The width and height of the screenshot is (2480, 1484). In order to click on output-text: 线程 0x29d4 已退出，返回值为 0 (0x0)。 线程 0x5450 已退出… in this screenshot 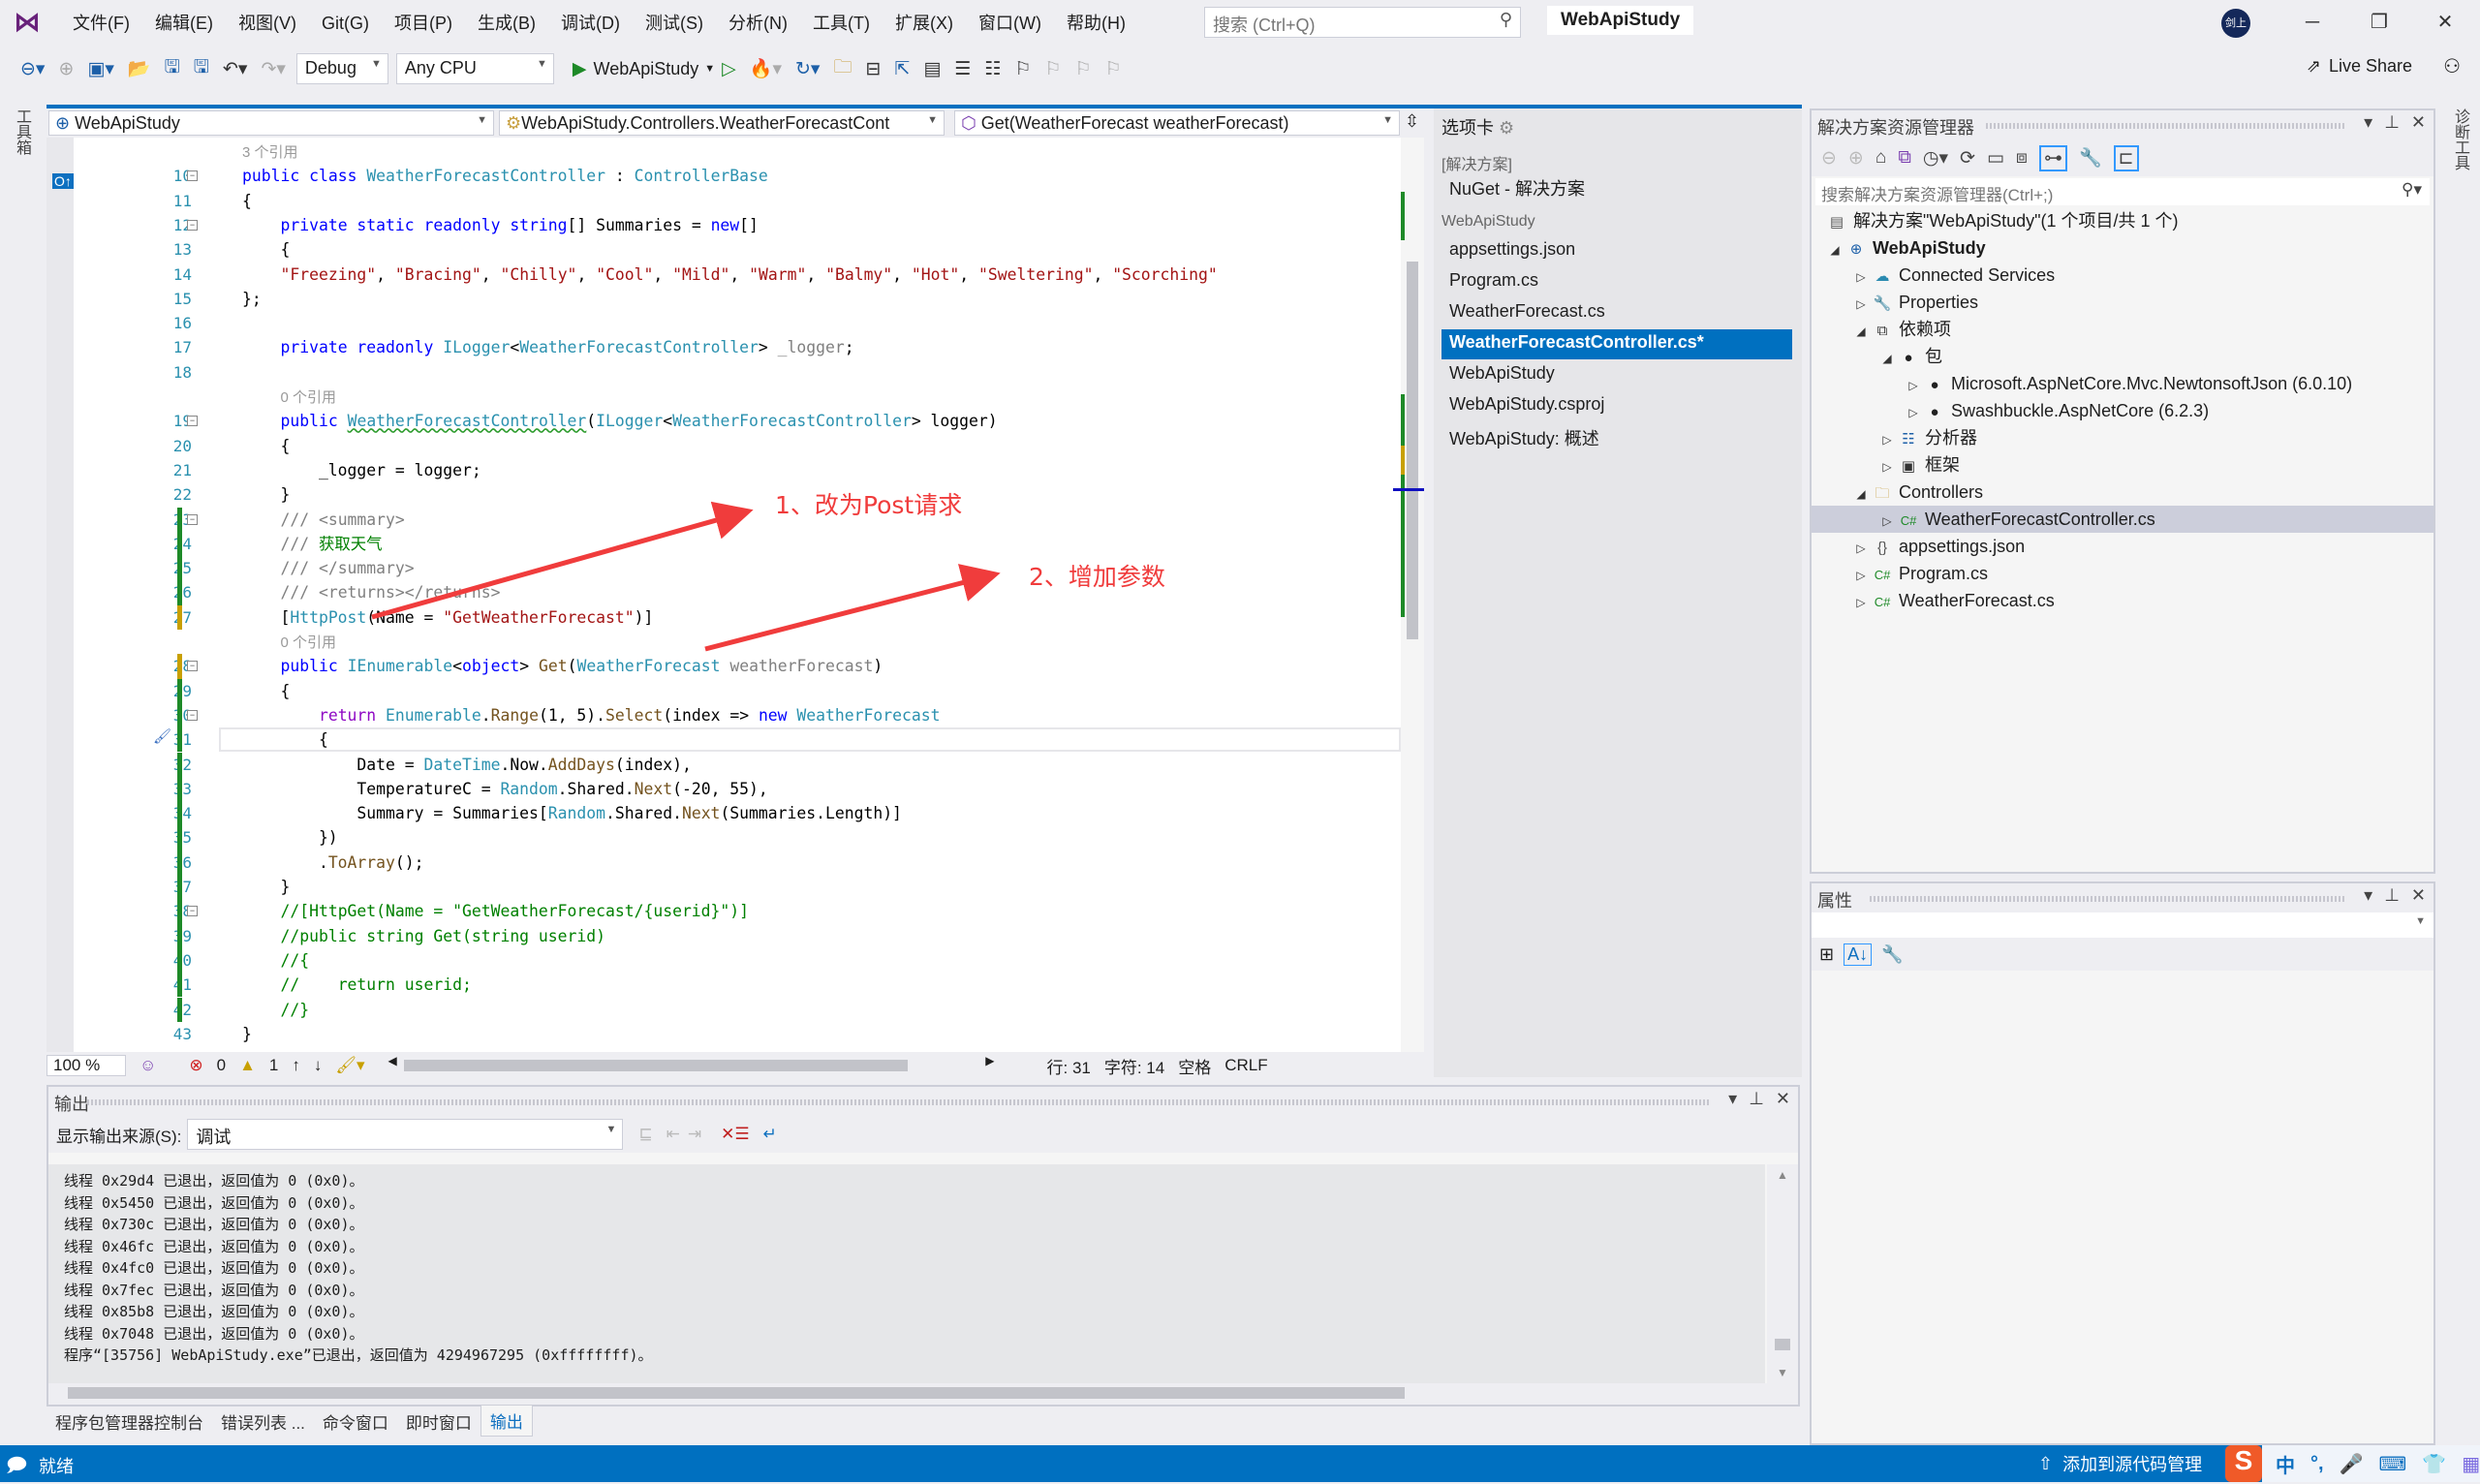, I will do `click(906, 1273)`.